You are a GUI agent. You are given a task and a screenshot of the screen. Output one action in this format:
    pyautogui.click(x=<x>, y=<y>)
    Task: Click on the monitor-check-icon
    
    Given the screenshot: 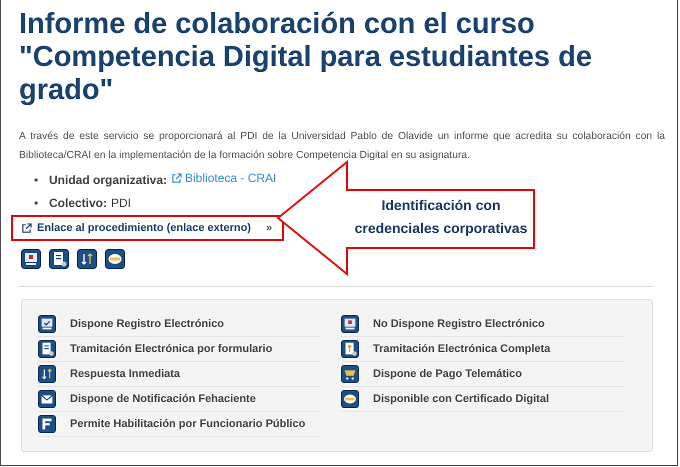 What is the action you would take?
    pyautogui.click(x=47, y=324)
    